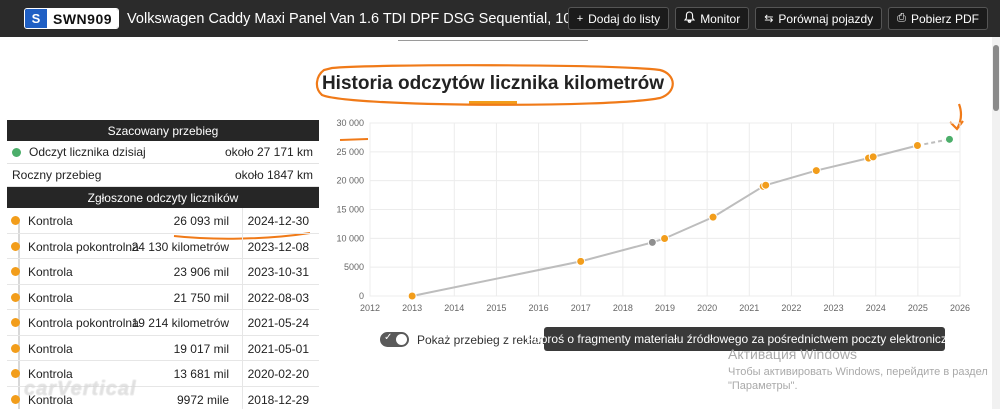 The image size is (1000, 409). Describe the element at coordinates (918, 308) in the screenshot. I see `x-tick-label: 2025` at that location.